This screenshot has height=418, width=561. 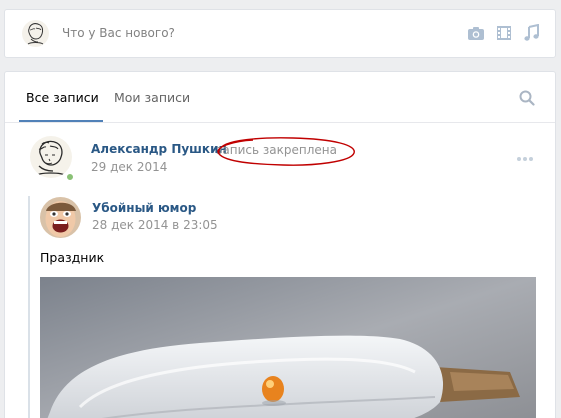 What do you see at coordinates (129, 167) in the screenshot?
I see `post-date: 29 дек 2014` at bounding box center [129, 167].